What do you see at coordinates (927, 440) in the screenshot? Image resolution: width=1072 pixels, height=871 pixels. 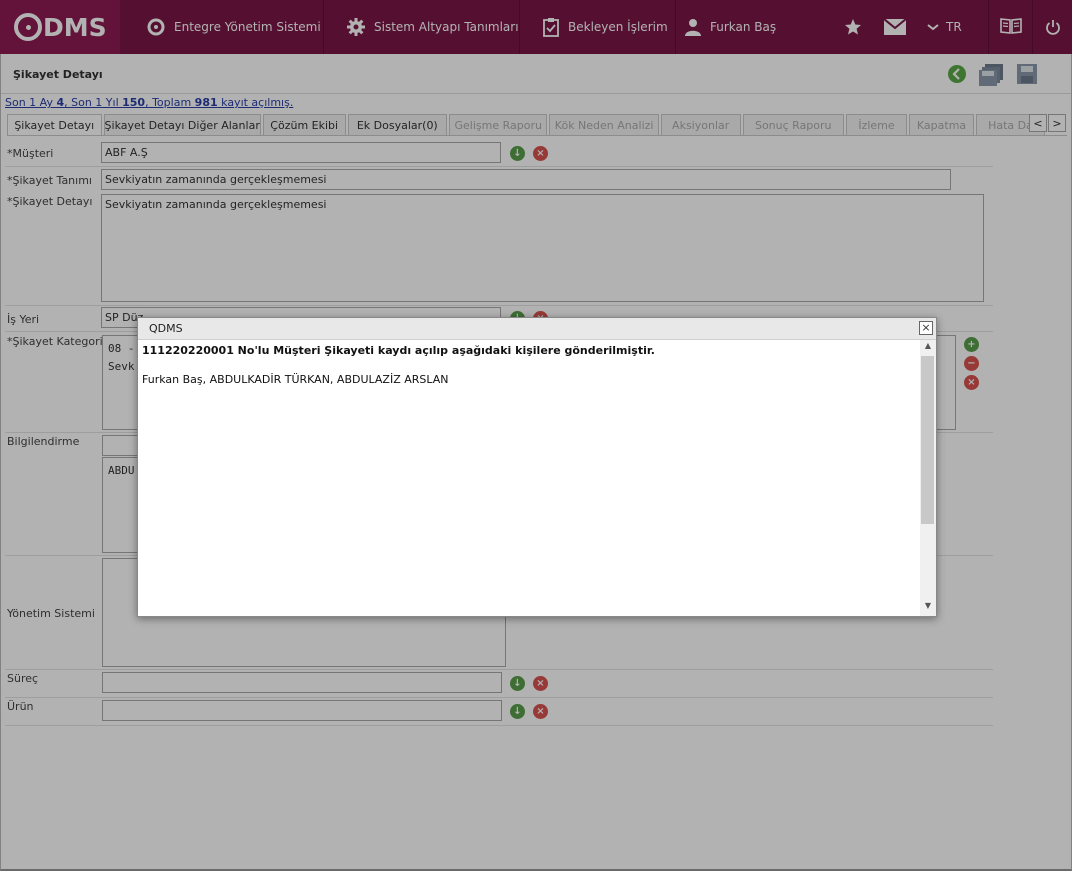 I see `scroll-thumb` at bounding box center [927, 440].